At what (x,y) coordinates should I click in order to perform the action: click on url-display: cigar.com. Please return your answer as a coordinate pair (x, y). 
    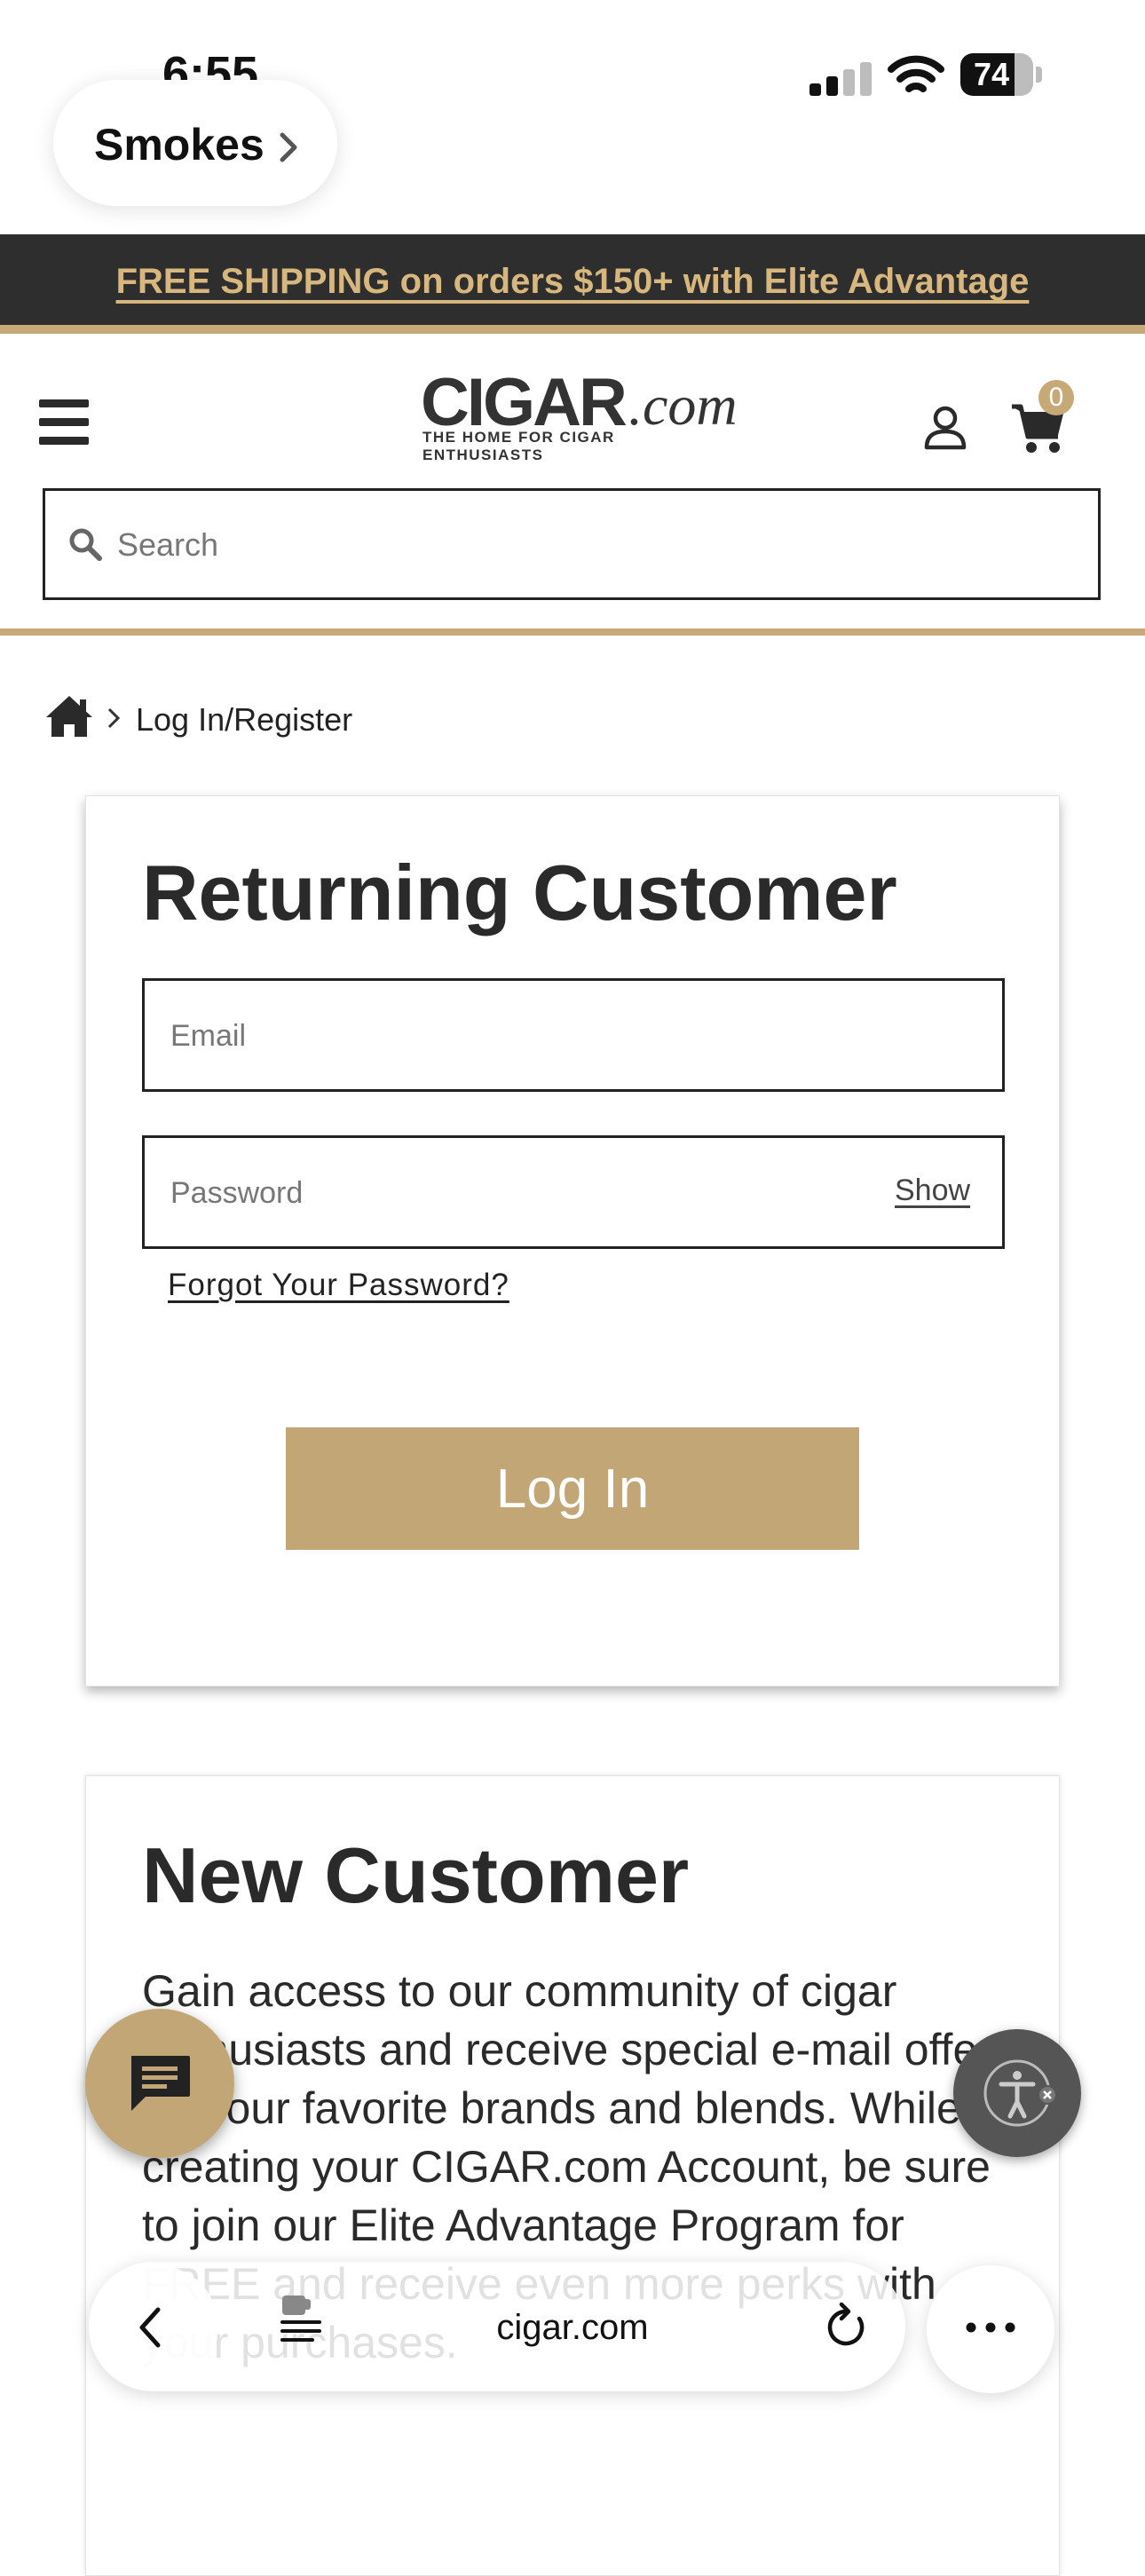
    Looking at the image, I should click on (572, 2328).